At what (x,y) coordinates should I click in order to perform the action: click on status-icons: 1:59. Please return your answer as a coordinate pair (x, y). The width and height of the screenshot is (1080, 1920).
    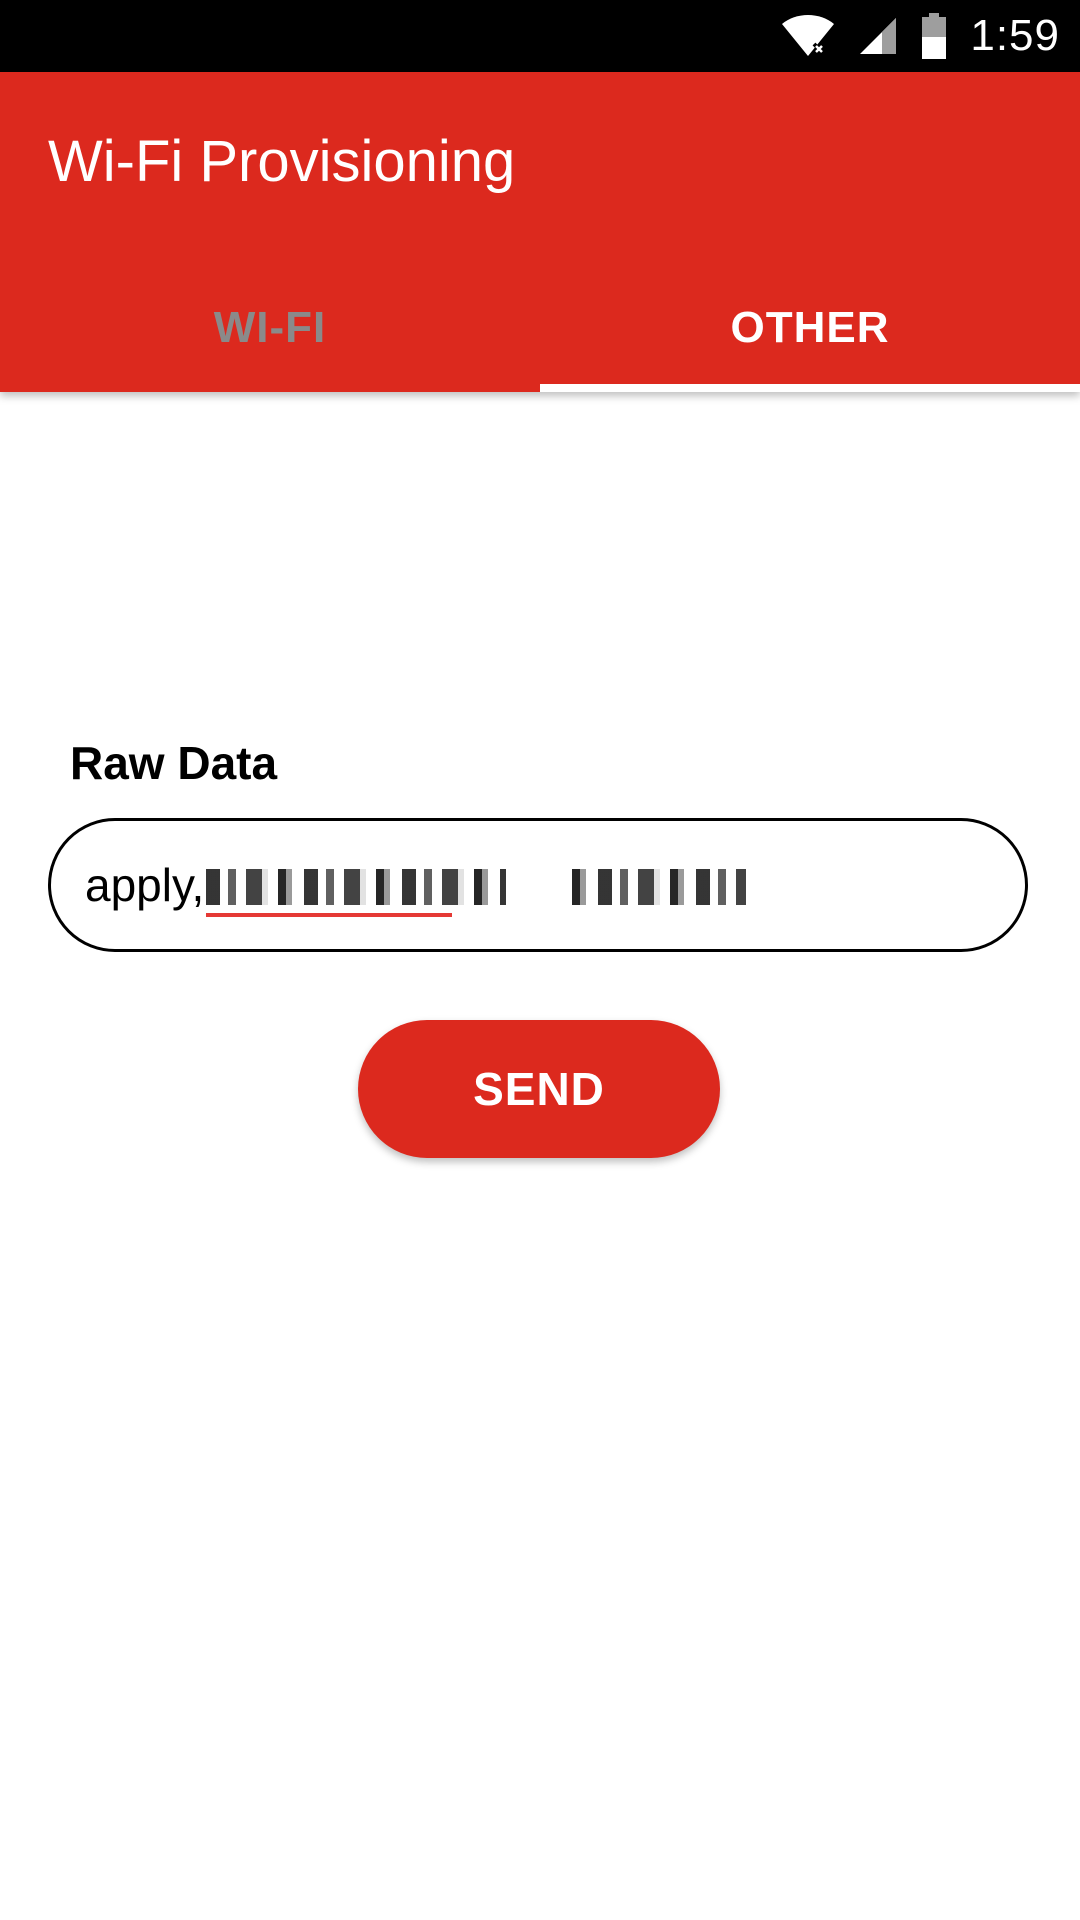
    Looking at the image, I should click on (920, 36).